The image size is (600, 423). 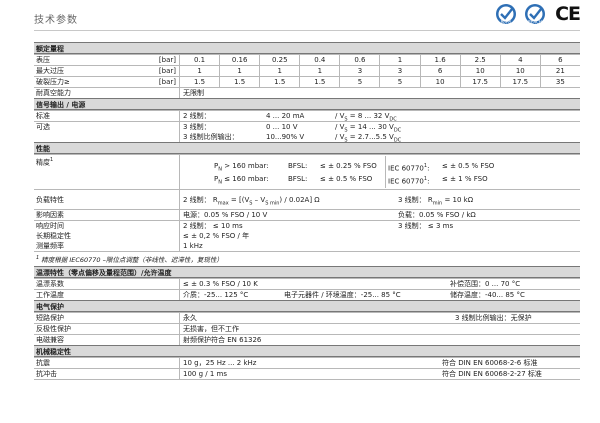 I want to click on row-standard: 标准 2 线制： 4 ... 20 mA / VS = 8 ... 32 VDC, so click(x=307, y=116).